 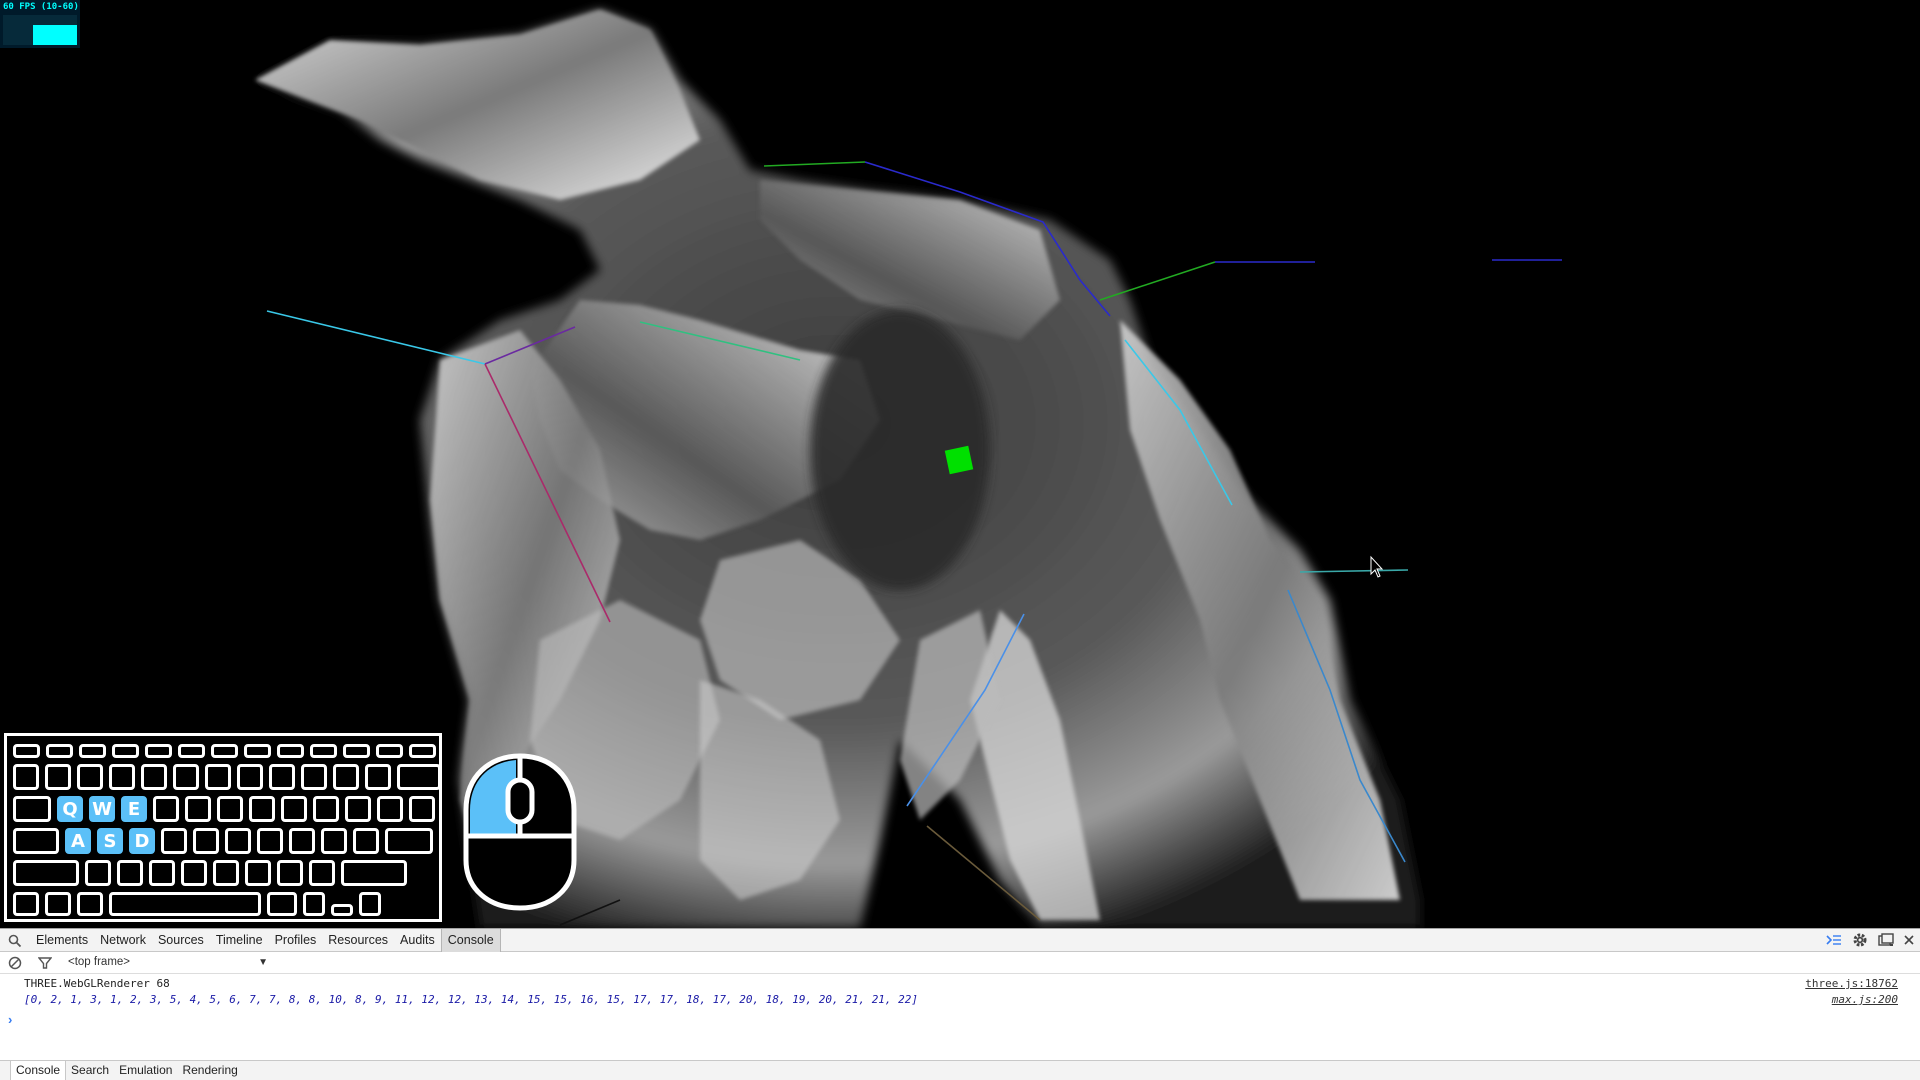 What do you see at coordinates (97, 983) in the screenshot?
I see `console-message-text: THREE.WebGLRenderer 68` at bounding box center [97, 983].